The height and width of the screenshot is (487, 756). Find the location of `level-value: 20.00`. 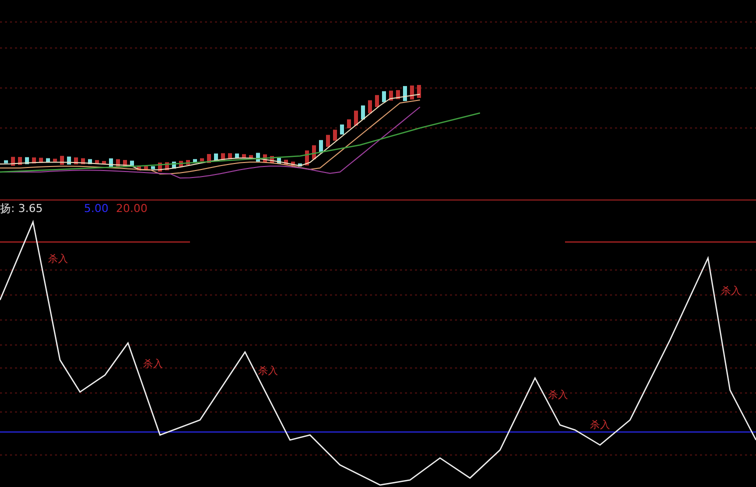

level-value: 20.00 is located at coordinates (132, 208).